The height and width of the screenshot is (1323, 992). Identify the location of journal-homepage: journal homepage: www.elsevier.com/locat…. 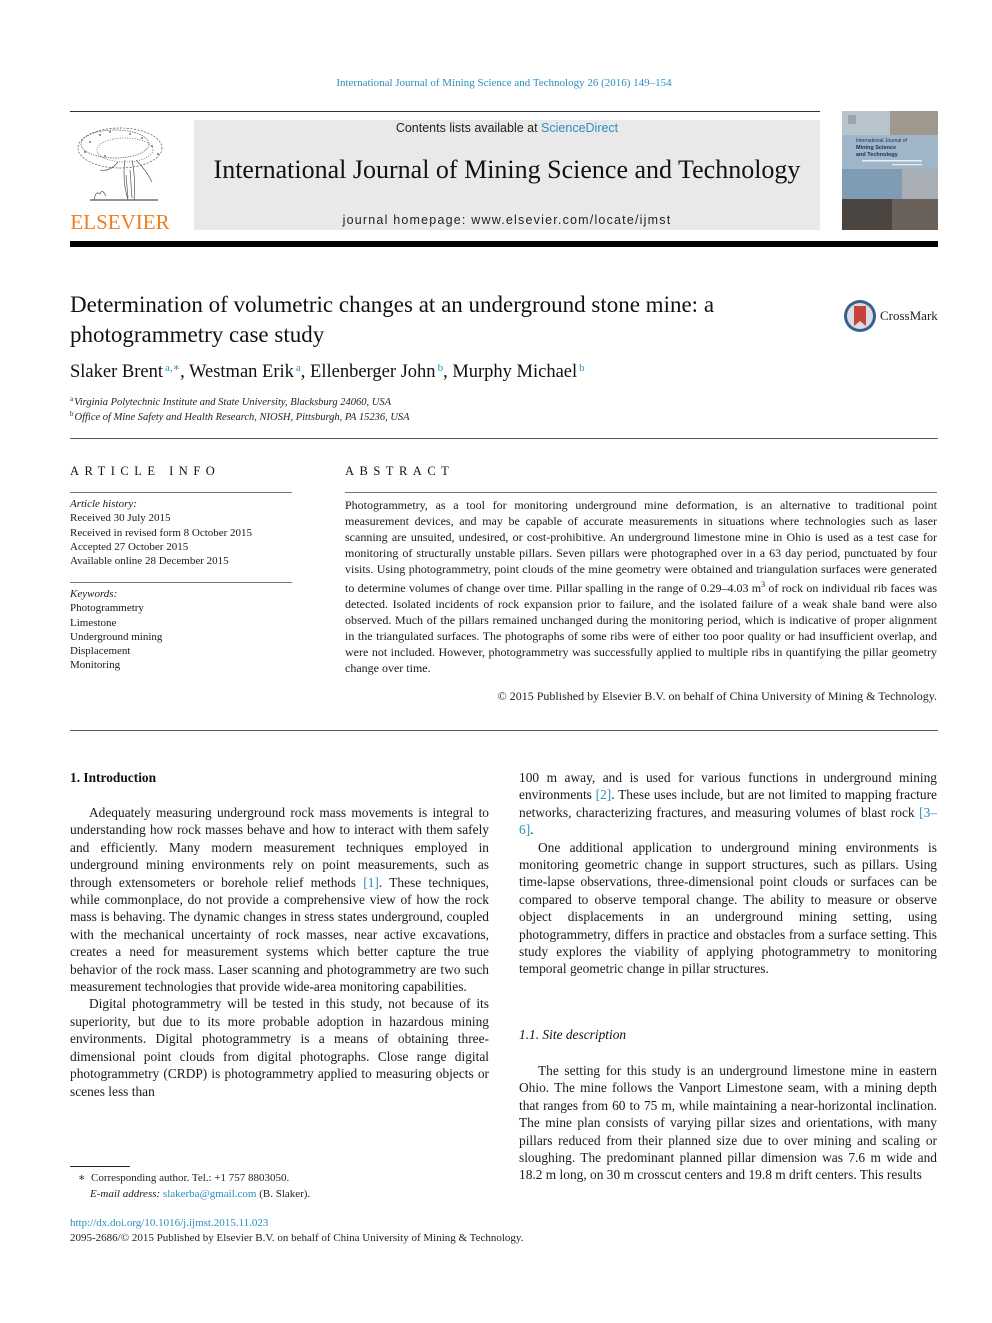
(507, 220).